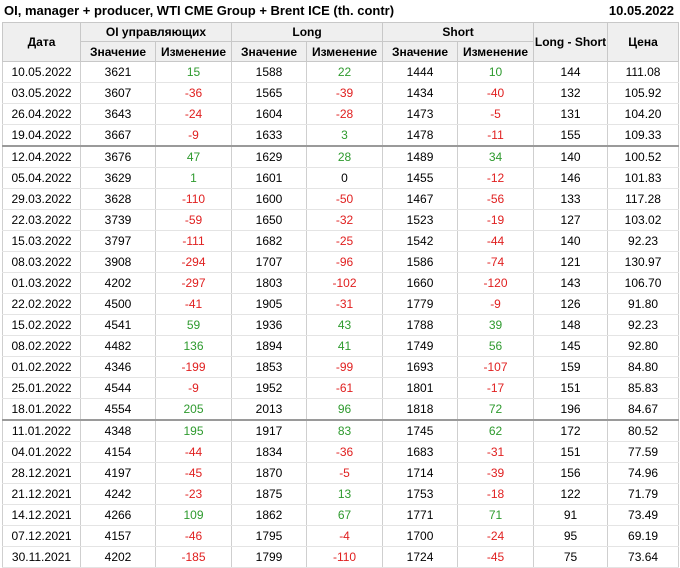 This screenshot has width=680, height=568. What do you see at coordinates (41, 114) in the screenshot?
I see `cell-date: 26.04.2022` at bounding box center [41, 114].